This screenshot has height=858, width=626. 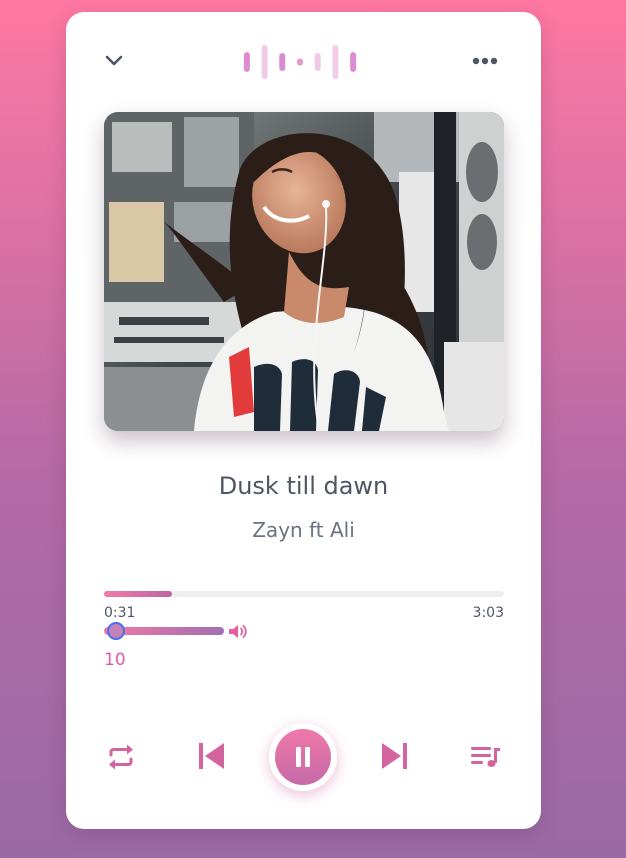 I want to click on play-pause-button-face, so click(x=303, y=757).